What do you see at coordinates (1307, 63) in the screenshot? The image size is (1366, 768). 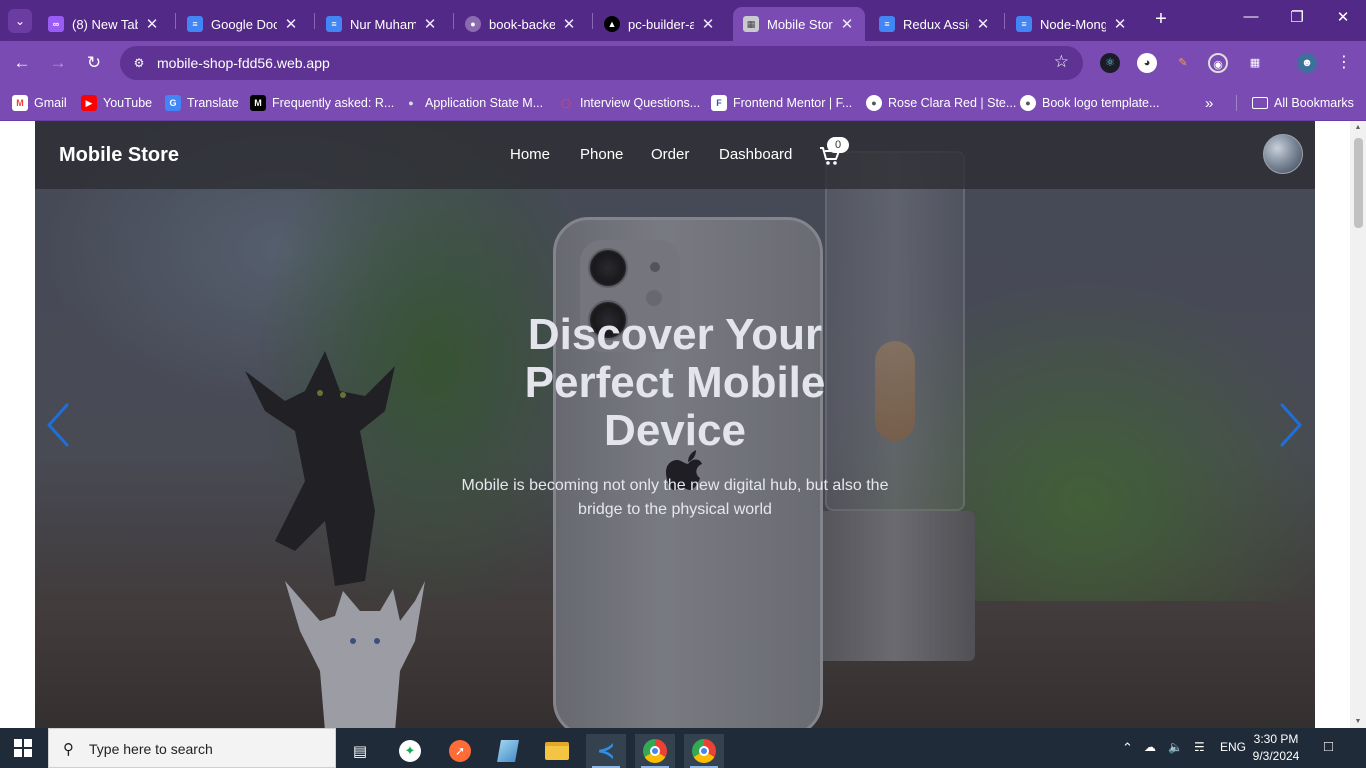 I see `profile-avatar: ☻` at bounding box center [1307, 63].